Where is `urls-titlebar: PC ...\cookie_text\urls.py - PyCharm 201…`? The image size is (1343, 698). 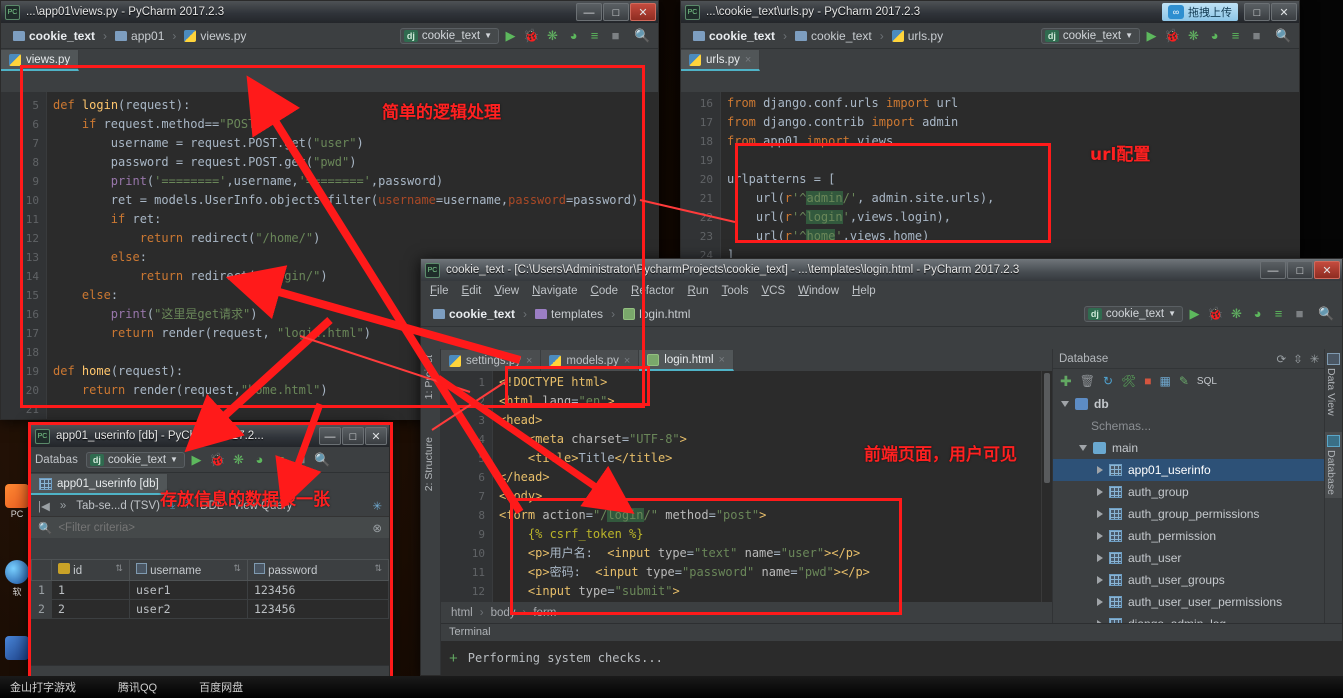
urls-titlebar: PC ...\cookie_text\urls.py - PyCharm 201… is located at coordinates (990, 12).